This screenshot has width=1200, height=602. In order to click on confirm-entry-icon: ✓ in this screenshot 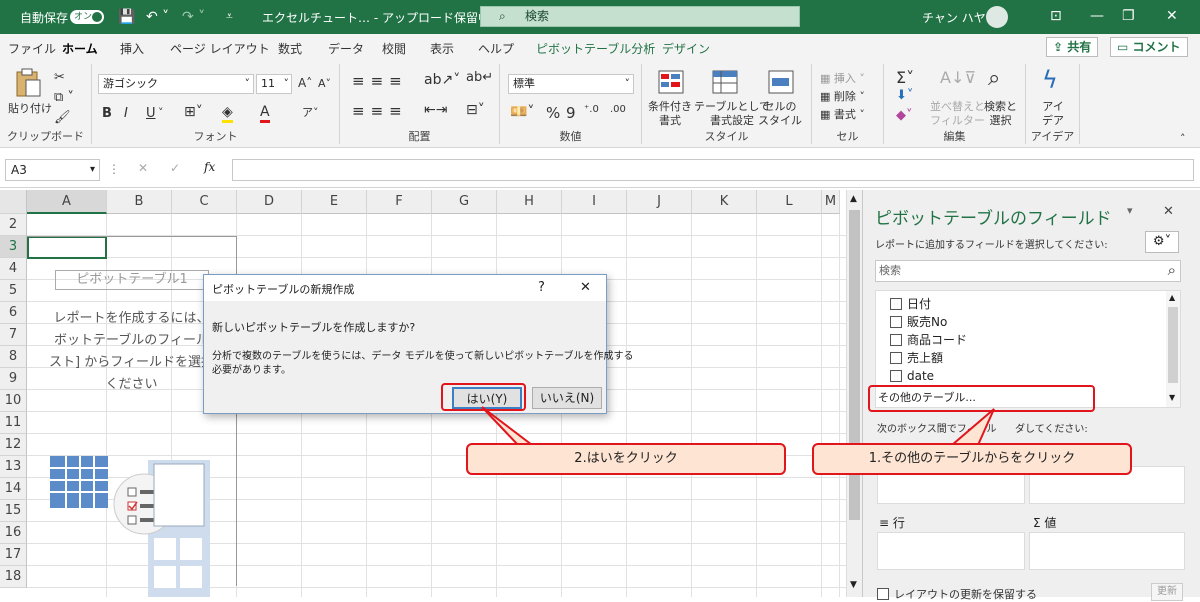, I will do `click(175, 168)`.